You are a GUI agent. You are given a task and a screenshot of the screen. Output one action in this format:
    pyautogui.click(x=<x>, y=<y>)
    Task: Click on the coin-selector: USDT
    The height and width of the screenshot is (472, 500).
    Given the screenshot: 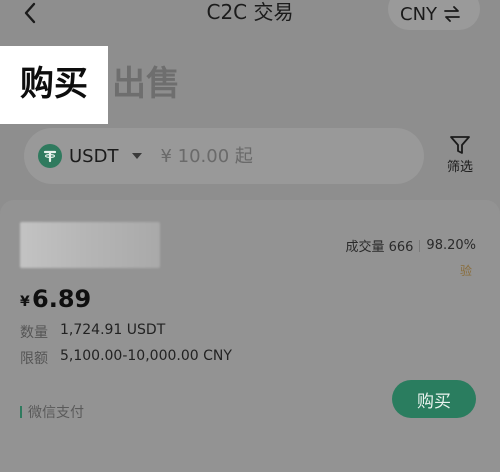 What is the action you would take?
    pyautogui.click(x=90, y=156)
    